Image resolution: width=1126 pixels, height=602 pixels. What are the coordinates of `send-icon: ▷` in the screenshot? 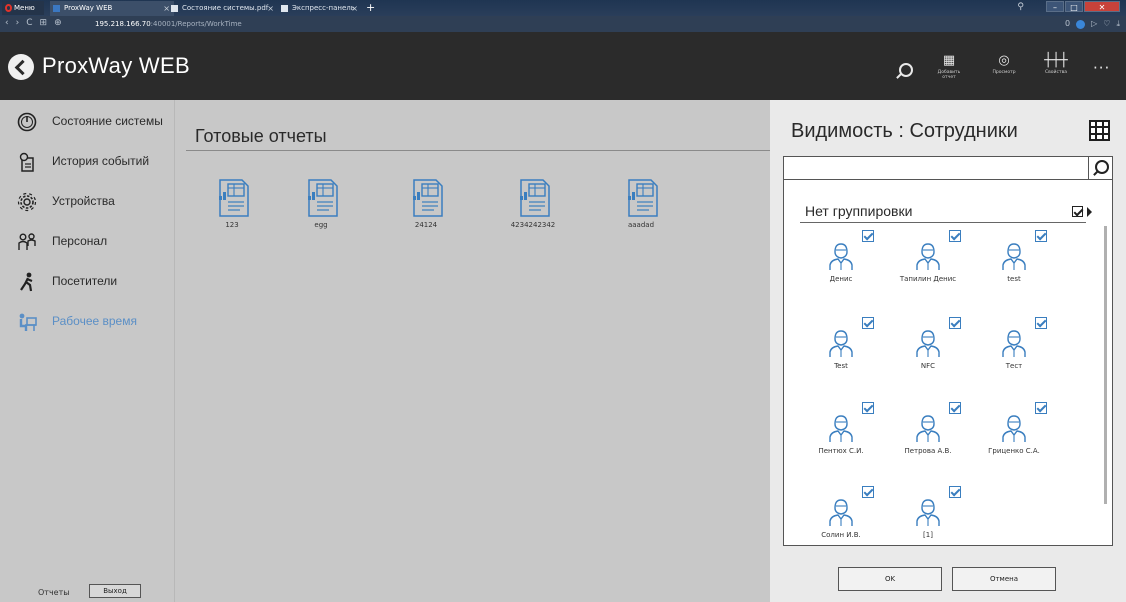 It's located at (1094, 24).